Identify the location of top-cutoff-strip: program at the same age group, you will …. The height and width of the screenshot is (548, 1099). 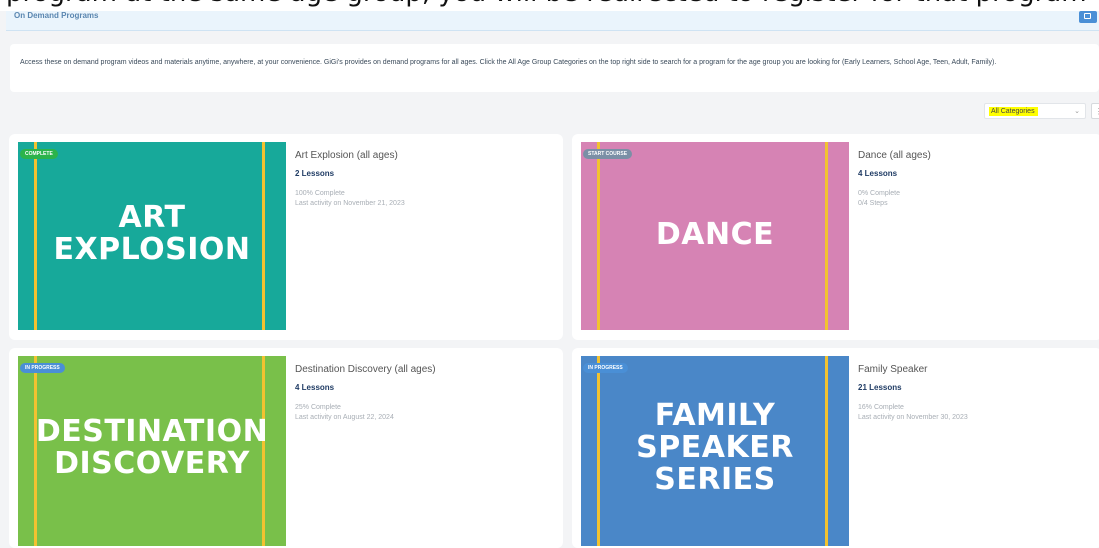
(549, 5).